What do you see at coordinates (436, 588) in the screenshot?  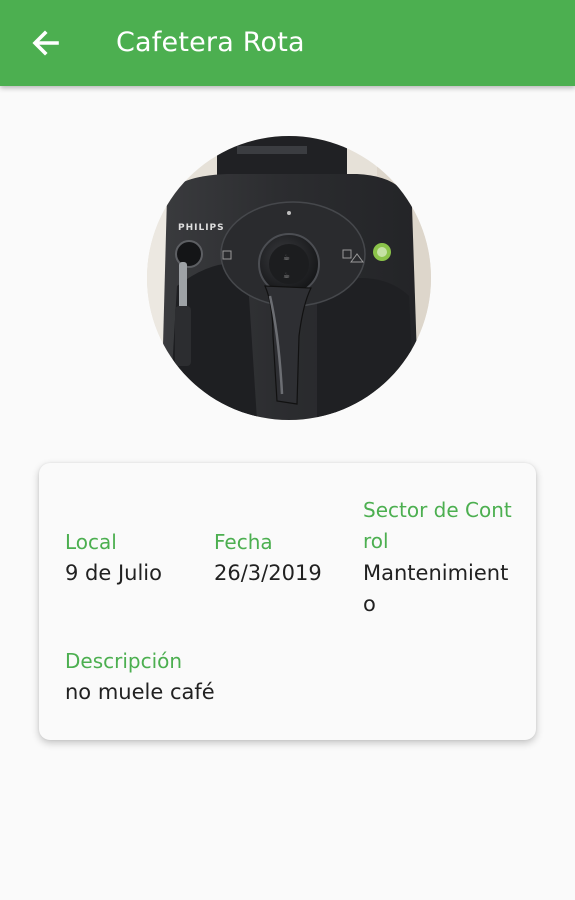 I see `sector-value: Mantenimiento` at bounding box center [436, 588].